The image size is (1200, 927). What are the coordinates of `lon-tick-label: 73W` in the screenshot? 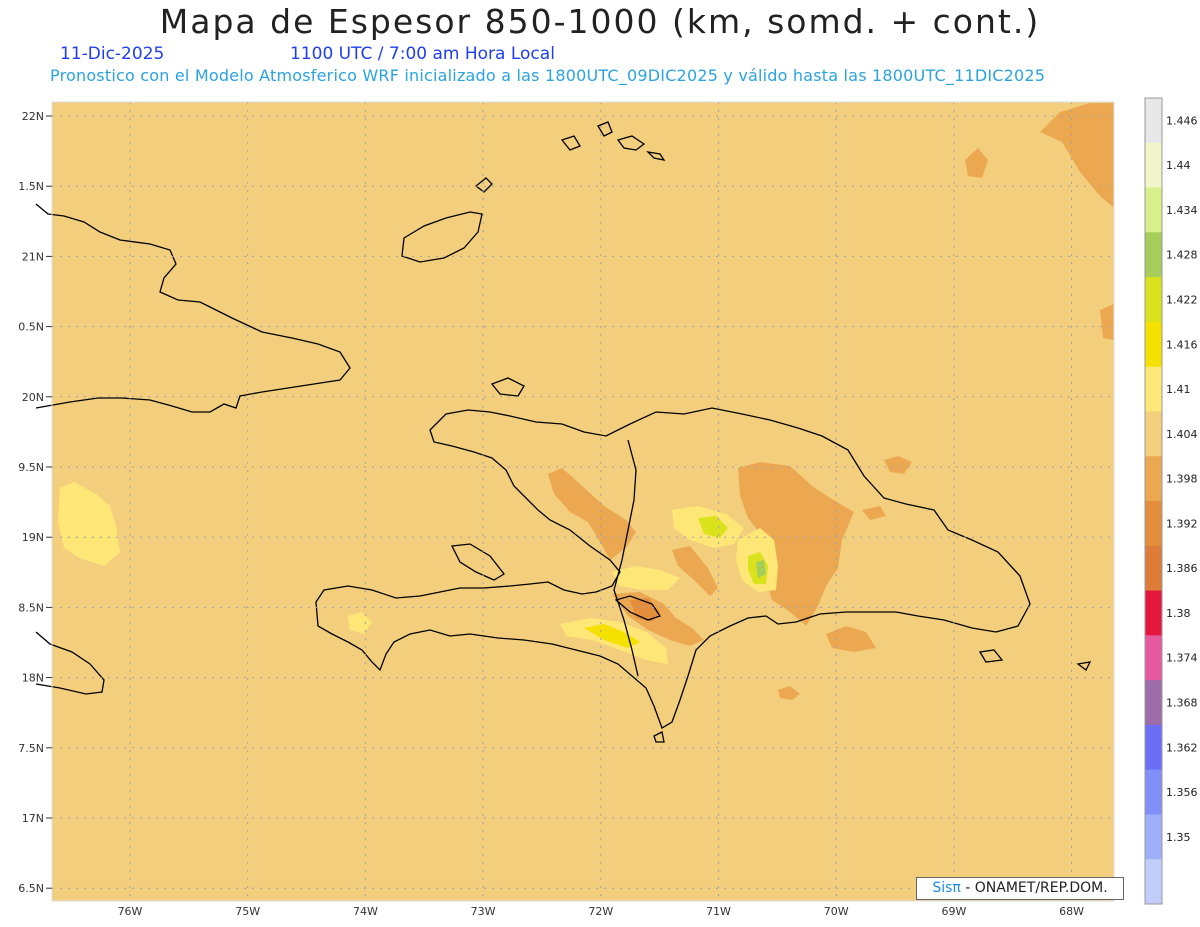 It's located at (483, 911).